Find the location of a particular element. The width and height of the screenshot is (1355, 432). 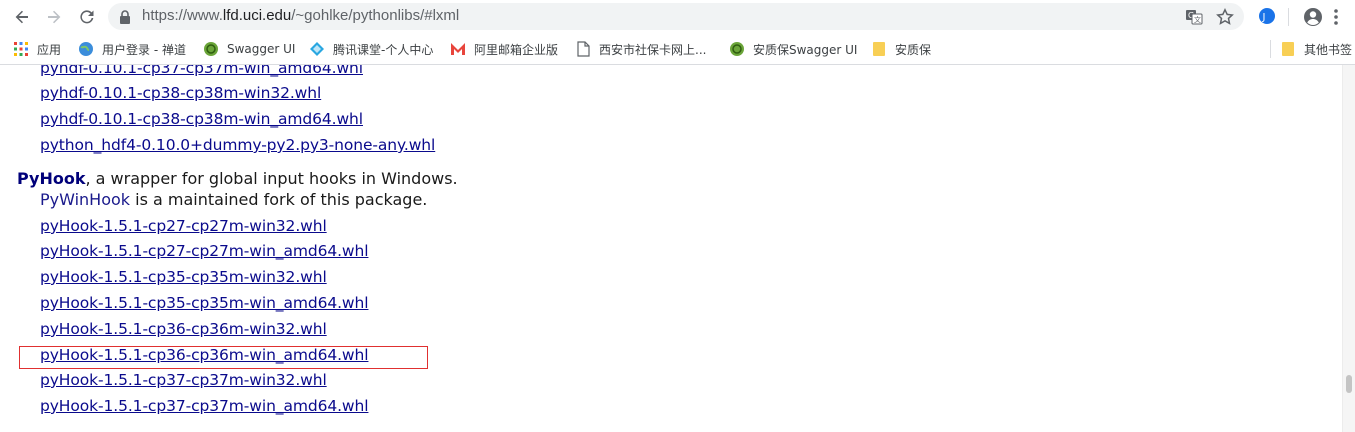

url-prefix: https://www. is located at coordinates (182, 15).